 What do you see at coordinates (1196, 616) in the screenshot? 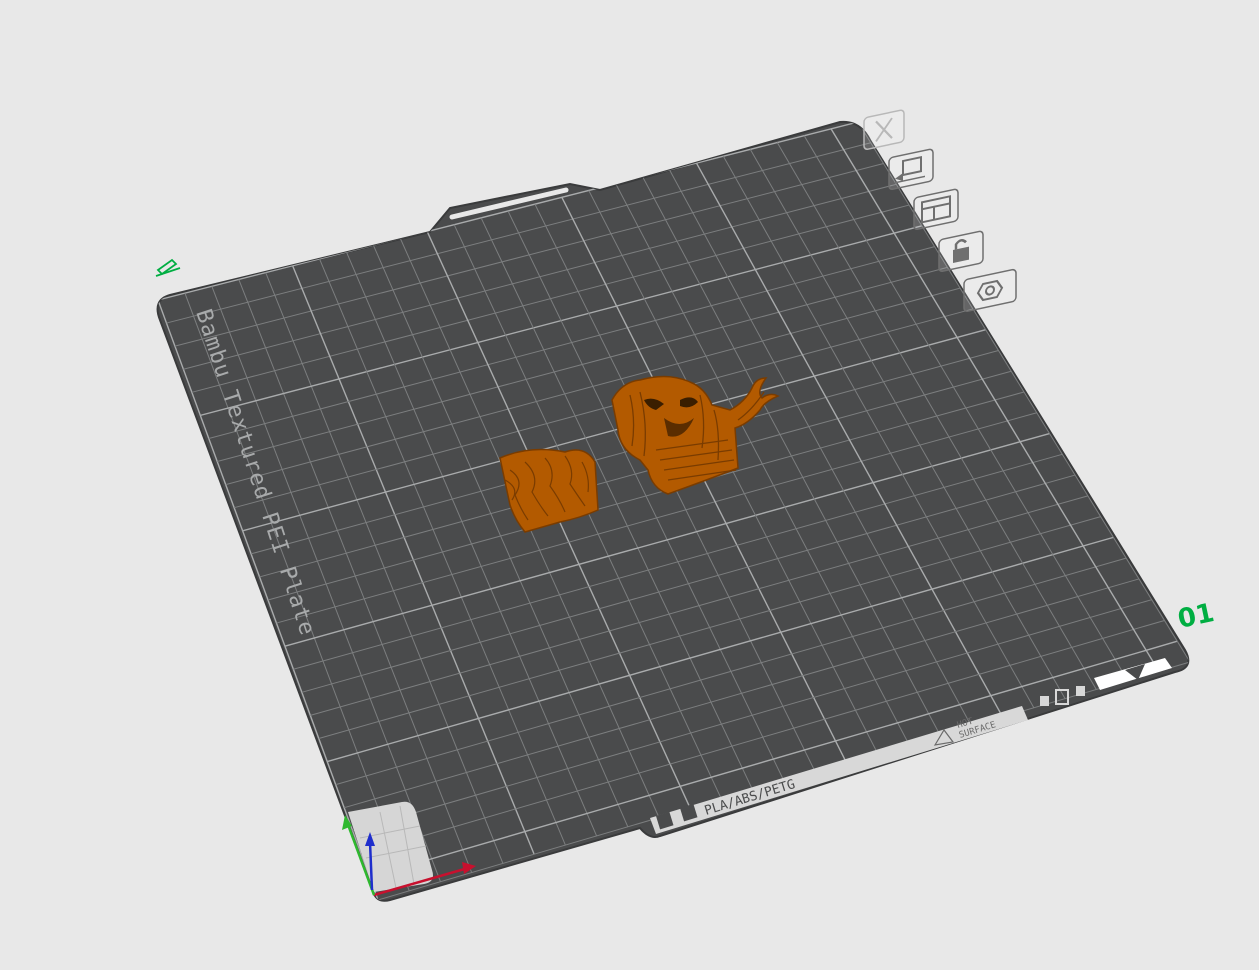
I see `plate-number: 01` at bounding box center [1196, 616].